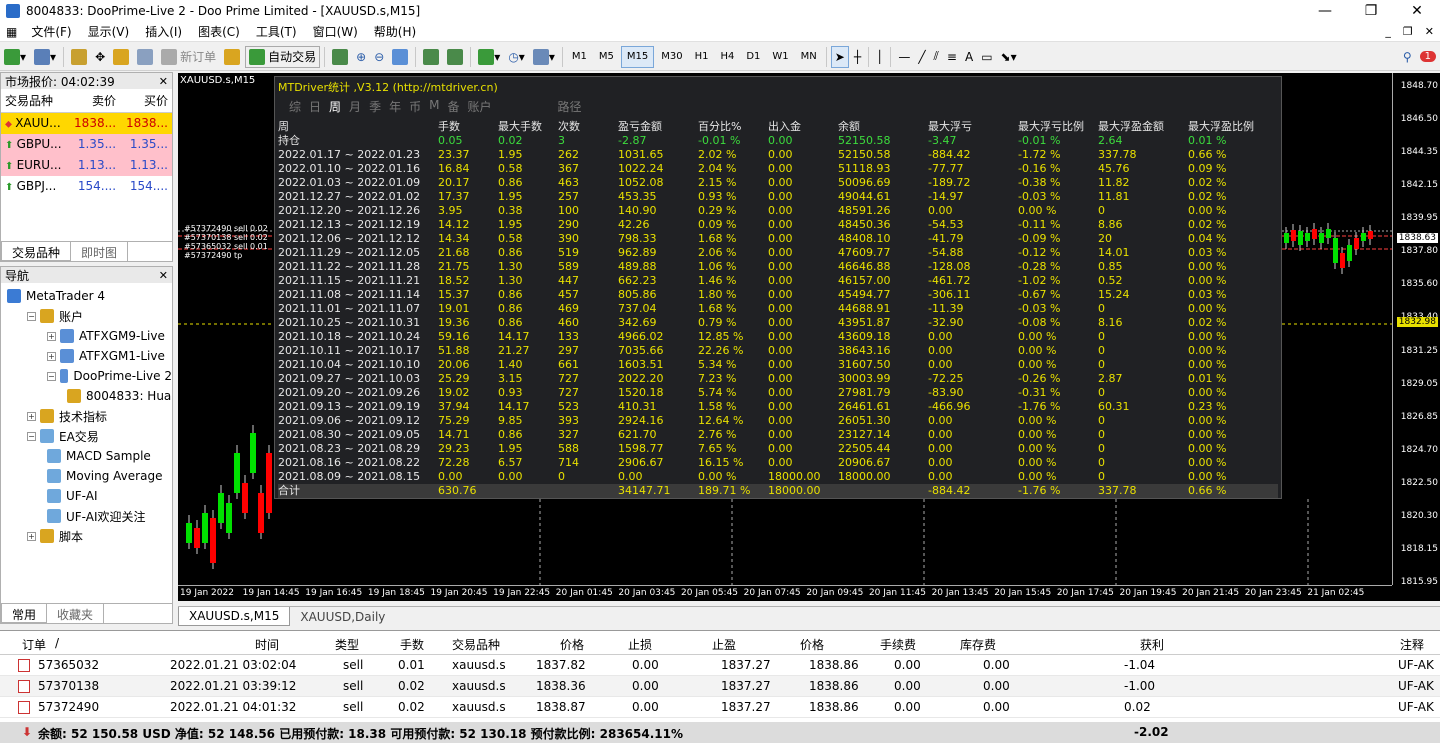 The image size is (1440, 743). I want to click on minimize-button: —, so click(1325, 11).